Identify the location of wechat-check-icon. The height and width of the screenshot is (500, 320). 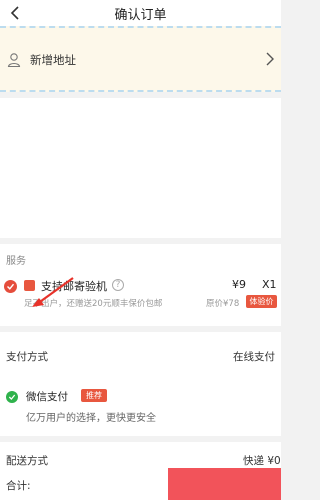
(12, 397).